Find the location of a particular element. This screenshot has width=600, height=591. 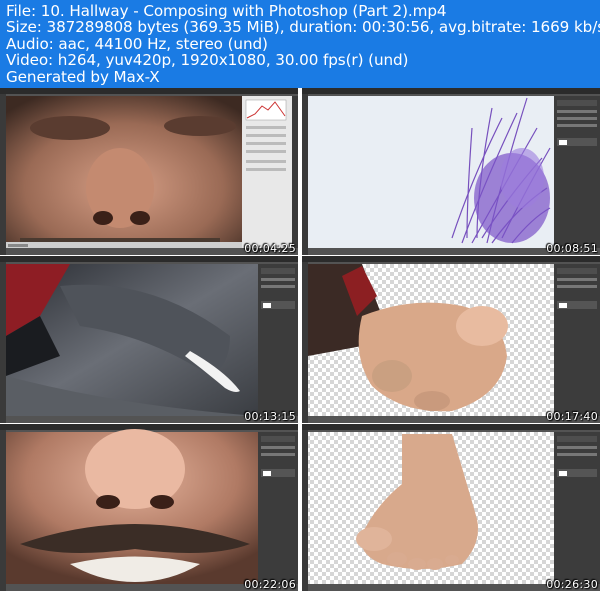

timestamp-label: 00:13:15 is located at coordinates (270, 416).